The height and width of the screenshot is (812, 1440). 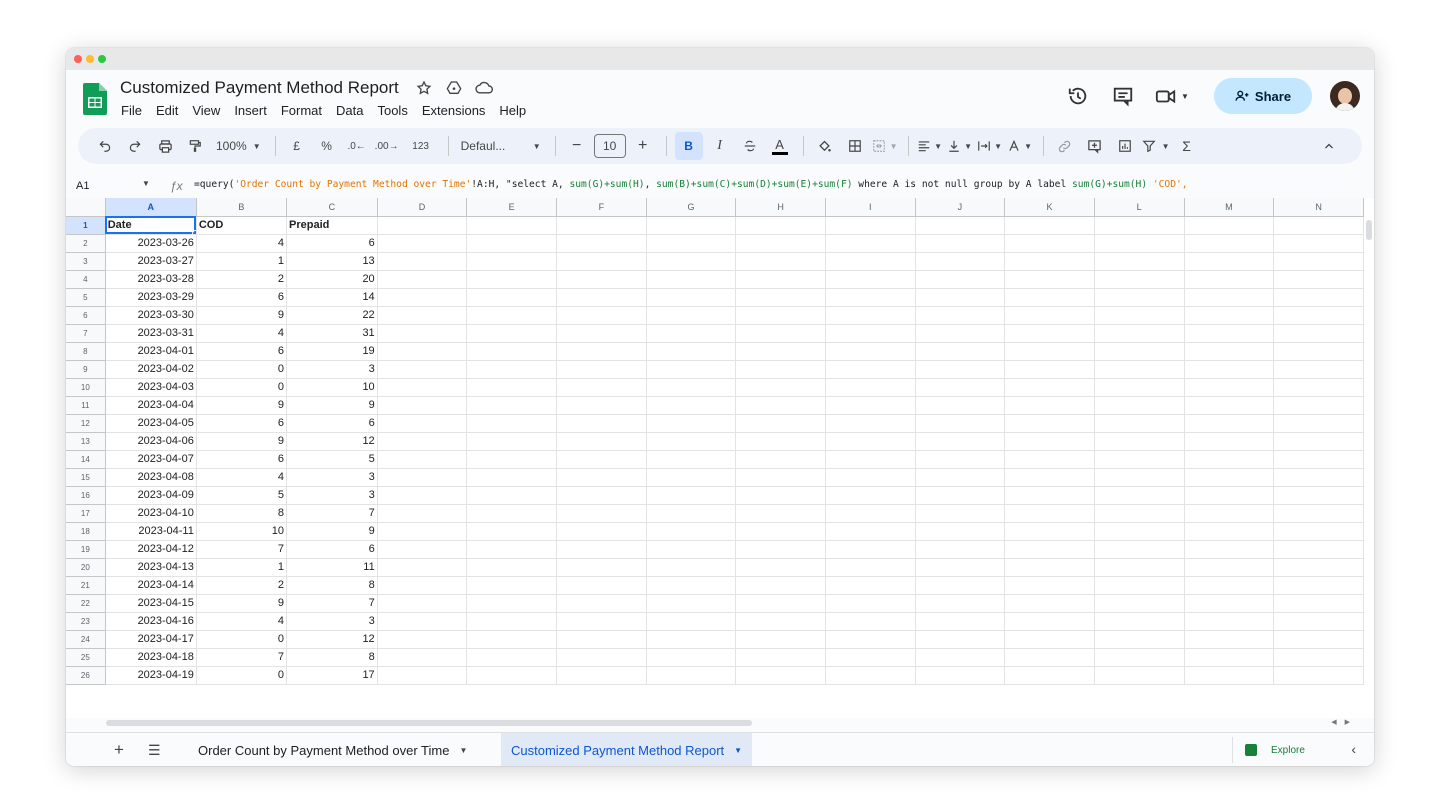 What do you see at coordinates (78, 59) in the screenshot?
I see `close-window-button` at bounding box center [78, 59].